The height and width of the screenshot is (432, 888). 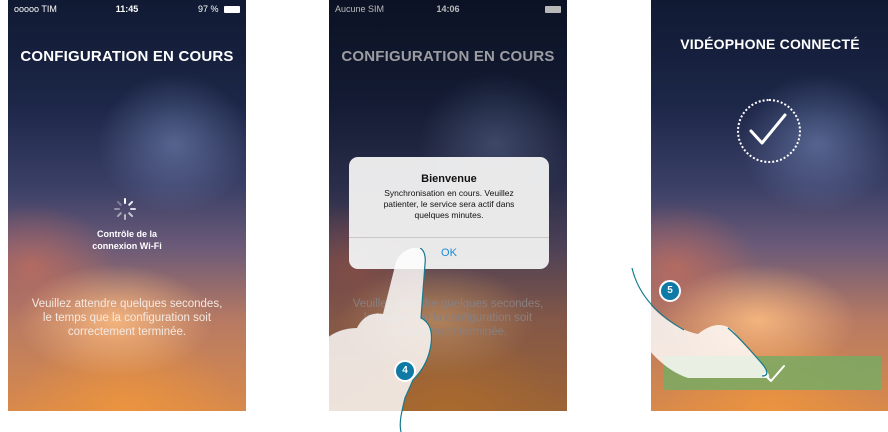 I want to click on carrier-label: ooooo TIM, so click(x=35, y=9).